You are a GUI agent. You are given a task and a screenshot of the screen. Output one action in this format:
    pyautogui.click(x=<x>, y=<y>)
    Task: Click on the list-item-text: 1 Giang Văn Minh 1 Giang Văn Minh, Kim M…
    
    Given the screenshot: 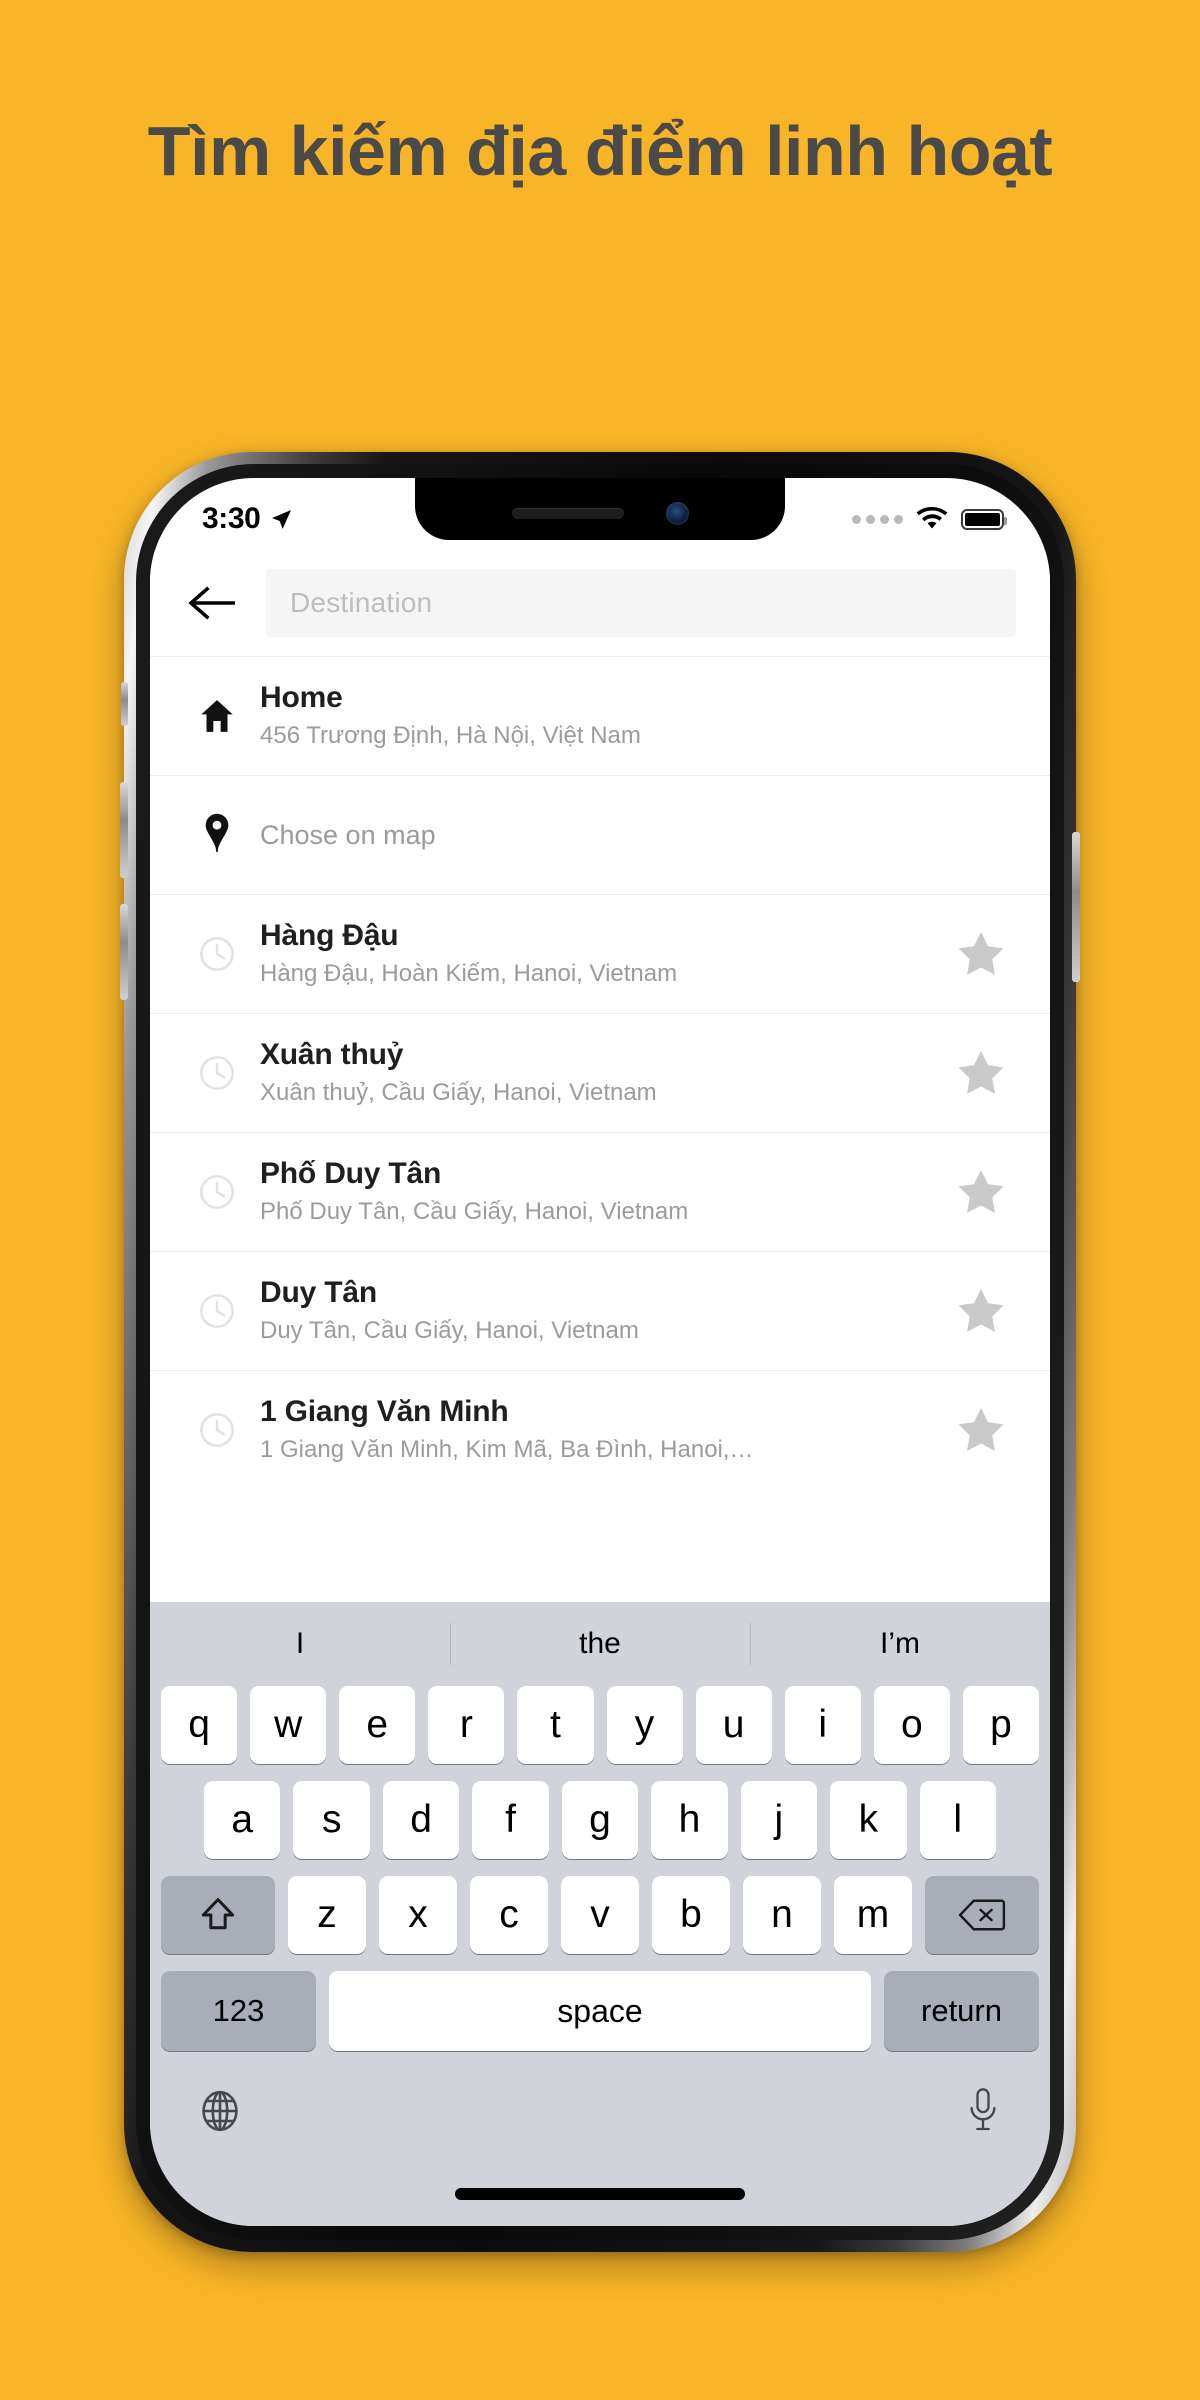 What is the action you would take?
    pyautogui.click(x=600, y=1430)
    